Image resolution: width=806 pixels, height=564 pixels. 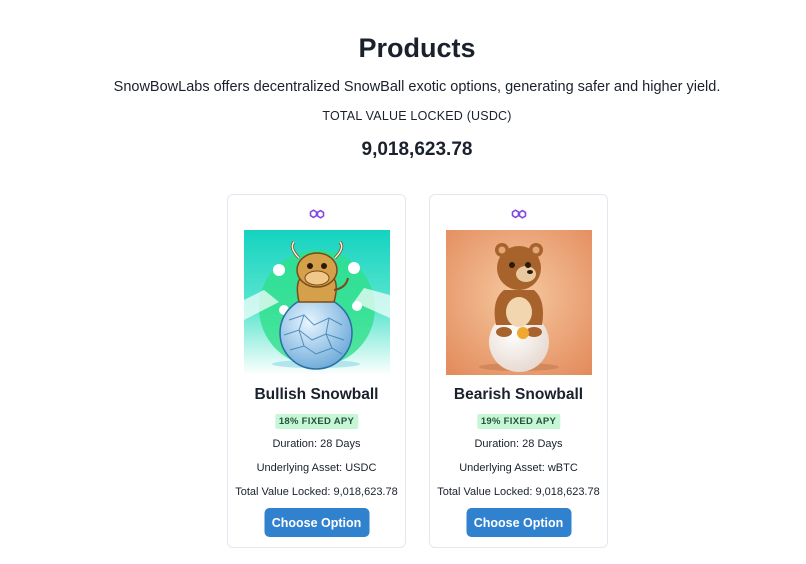 What do you see at coordinates (519, 302) in the screenshot?
I see `bear-on-snowball-image` at bounding box center [519, 302].